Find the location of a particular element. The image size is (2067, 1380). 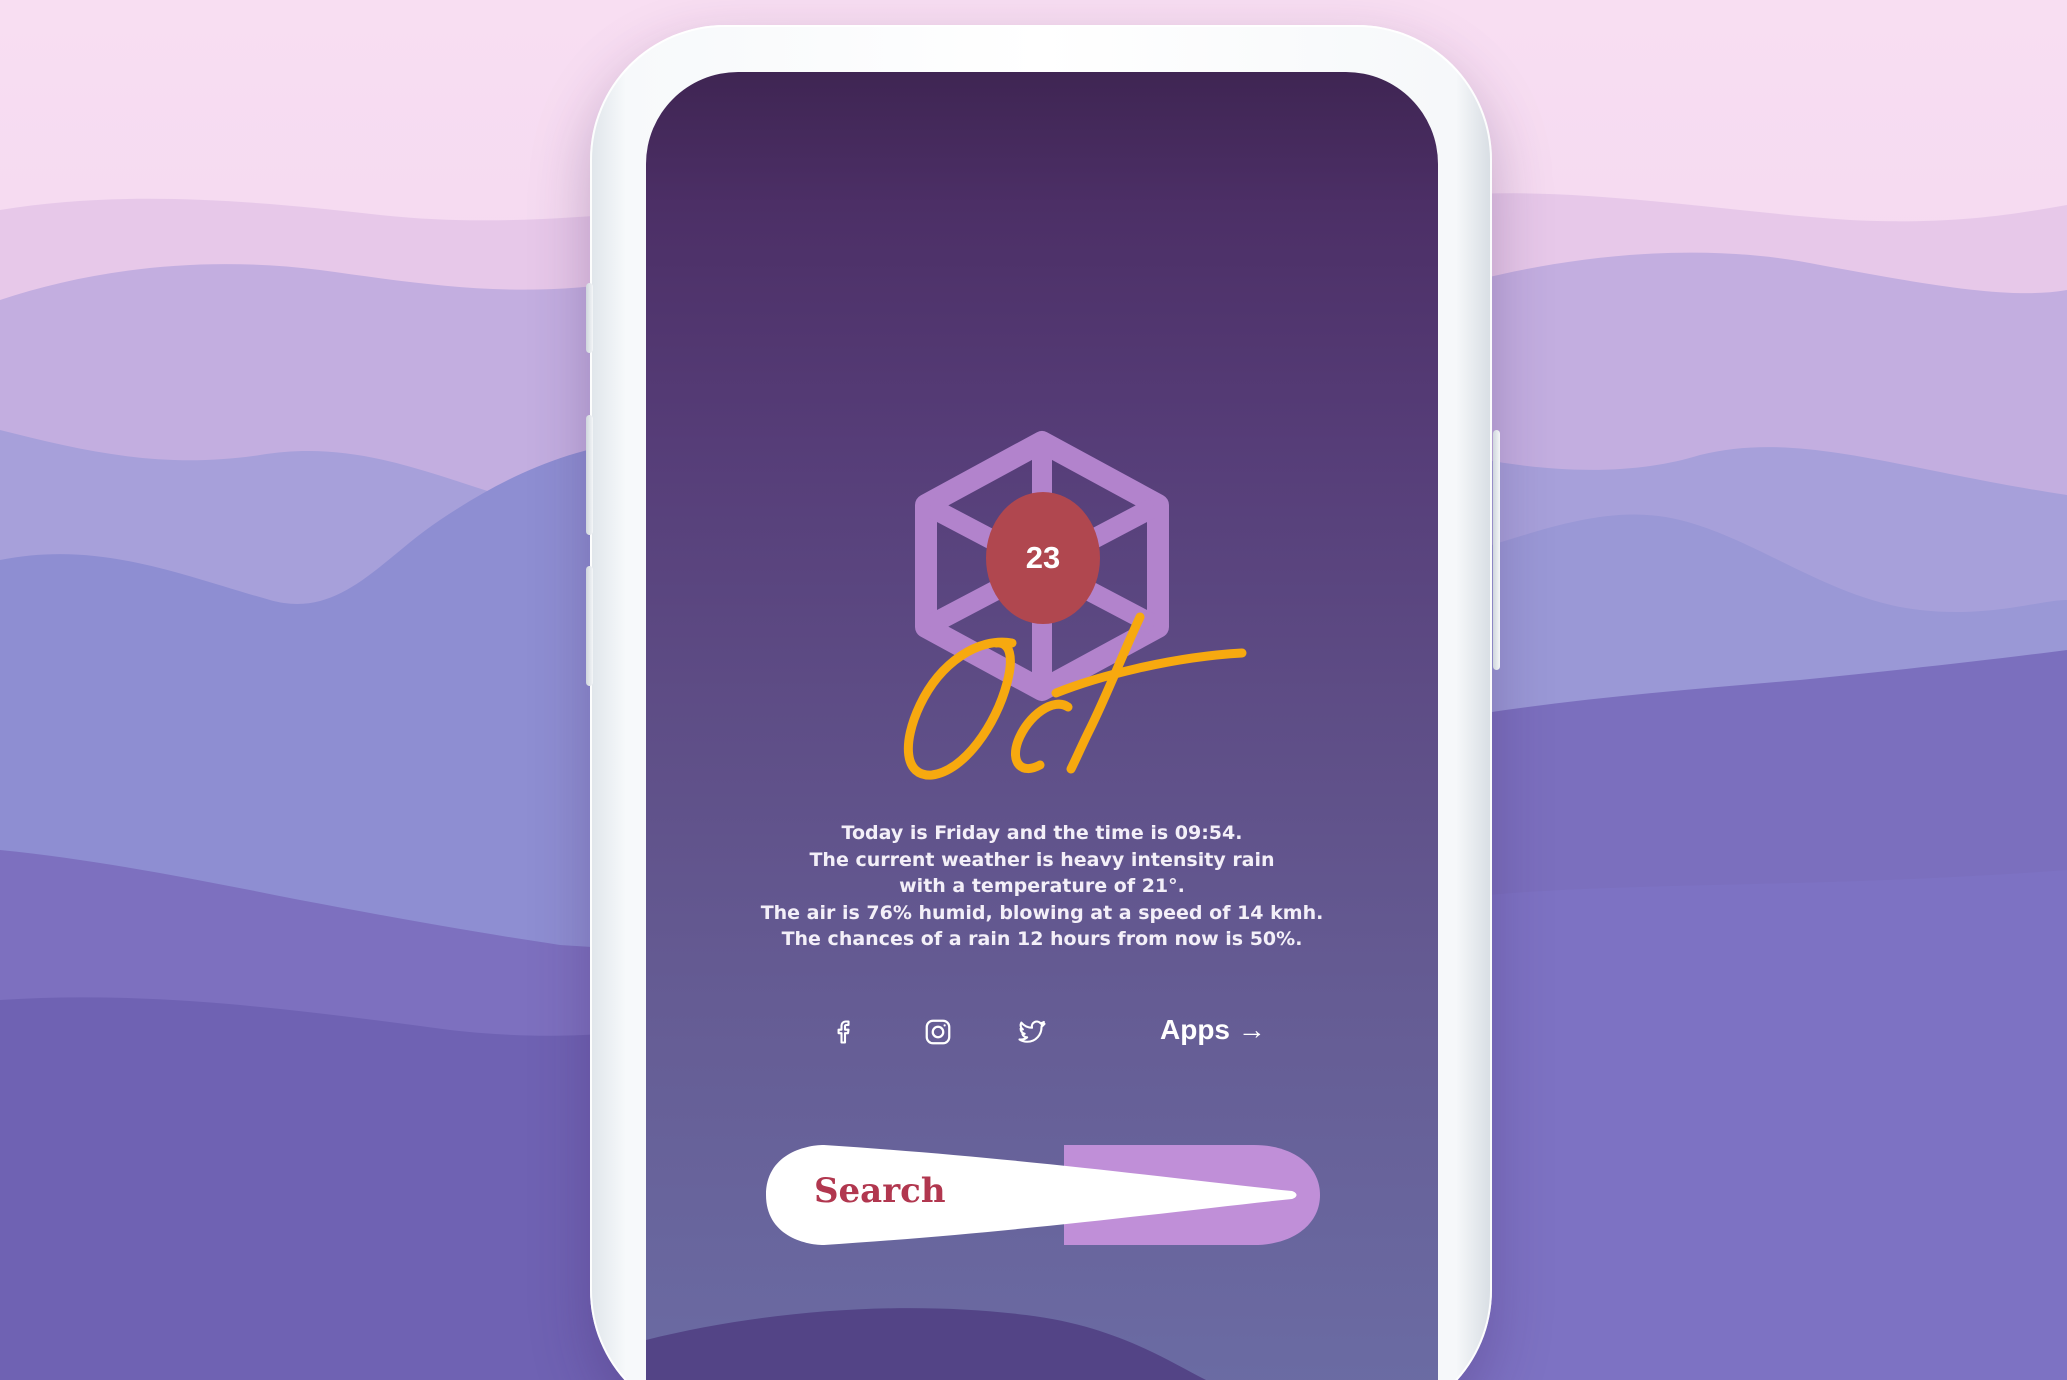

twitter-icon is located at coordinates (1032, 1031).